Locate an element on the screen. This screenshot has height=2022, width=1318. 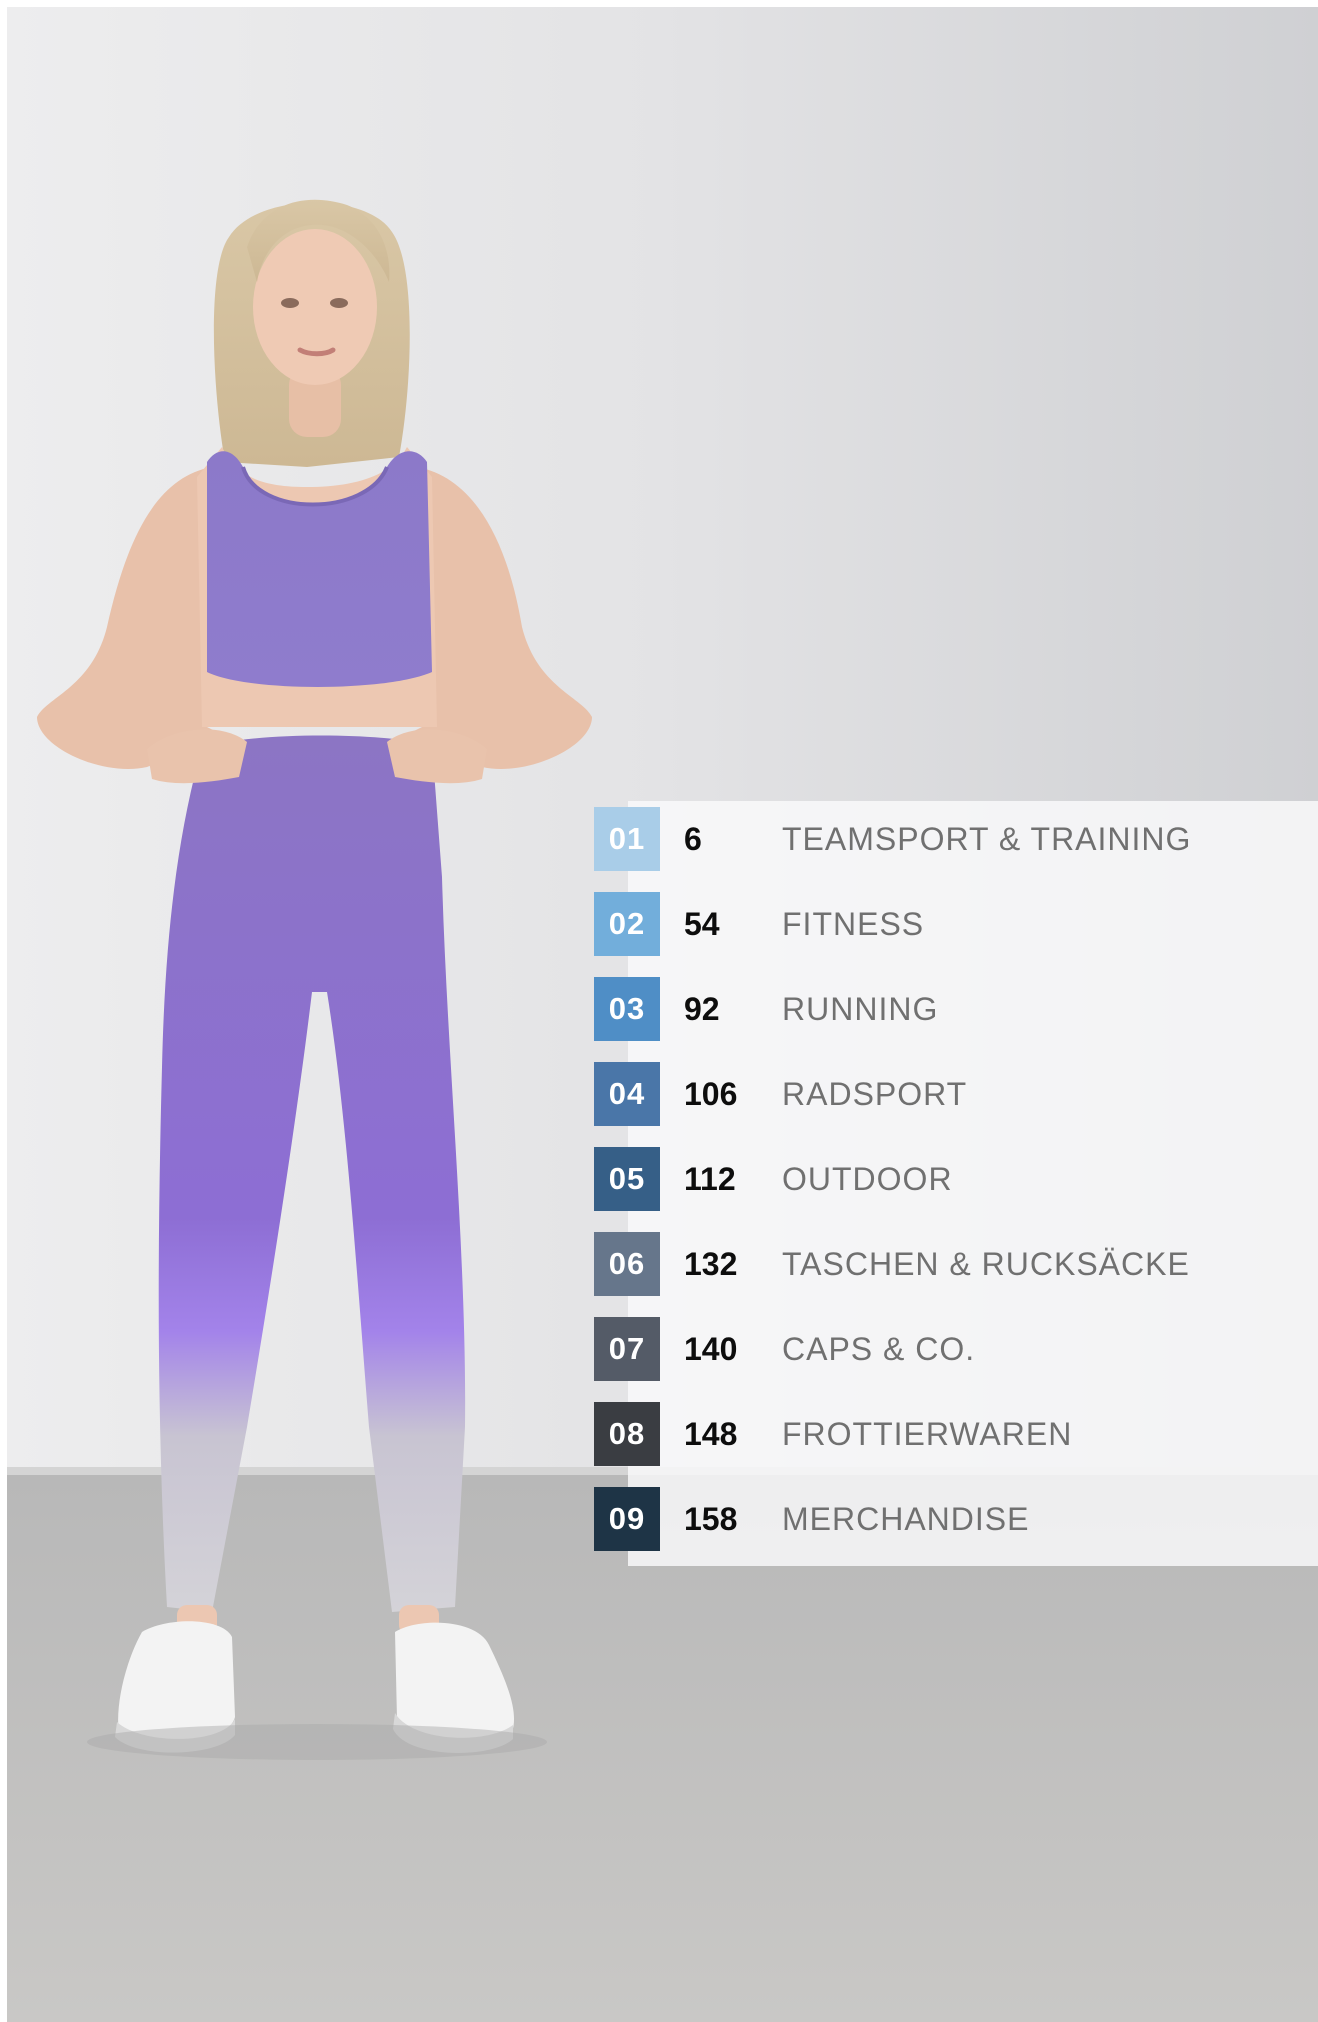
chapter-title: CAPS & CO. is located at coordinates (879, 1349).